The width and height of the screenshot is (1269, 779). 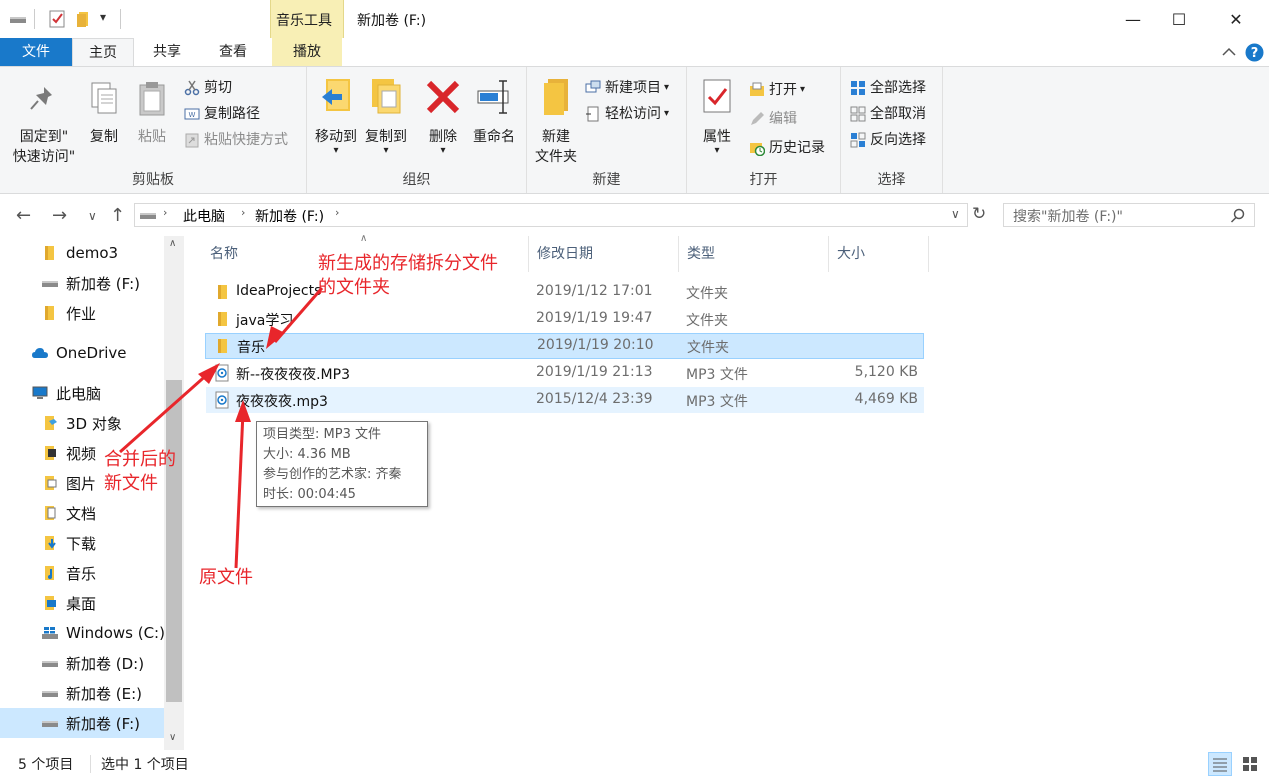 What do you see at coordinates (59, 215) in the screenshot?
I see `forward-arrow-icon: →` at bounding box center [59, 215].